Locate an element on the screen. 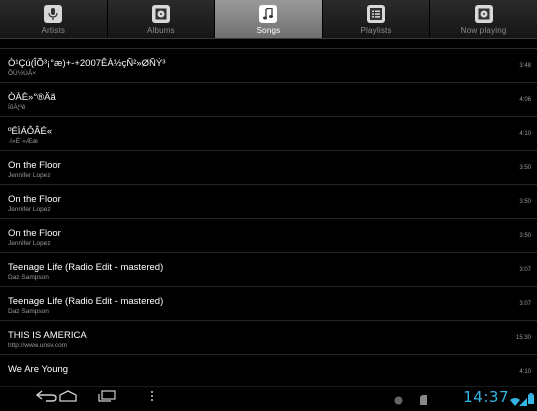 This screenshot has height=411, width=537. song-duration: 4:06 is located at coordinates (525, 100).